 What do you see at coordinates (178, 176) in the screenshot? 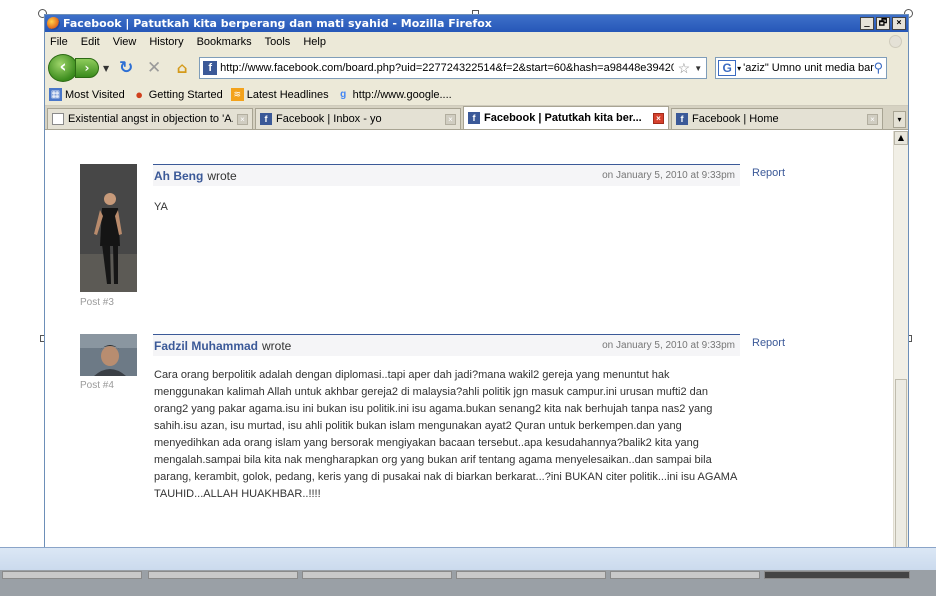
I see `post-author-link: Ah Beng` at bounding box center [178, 176].